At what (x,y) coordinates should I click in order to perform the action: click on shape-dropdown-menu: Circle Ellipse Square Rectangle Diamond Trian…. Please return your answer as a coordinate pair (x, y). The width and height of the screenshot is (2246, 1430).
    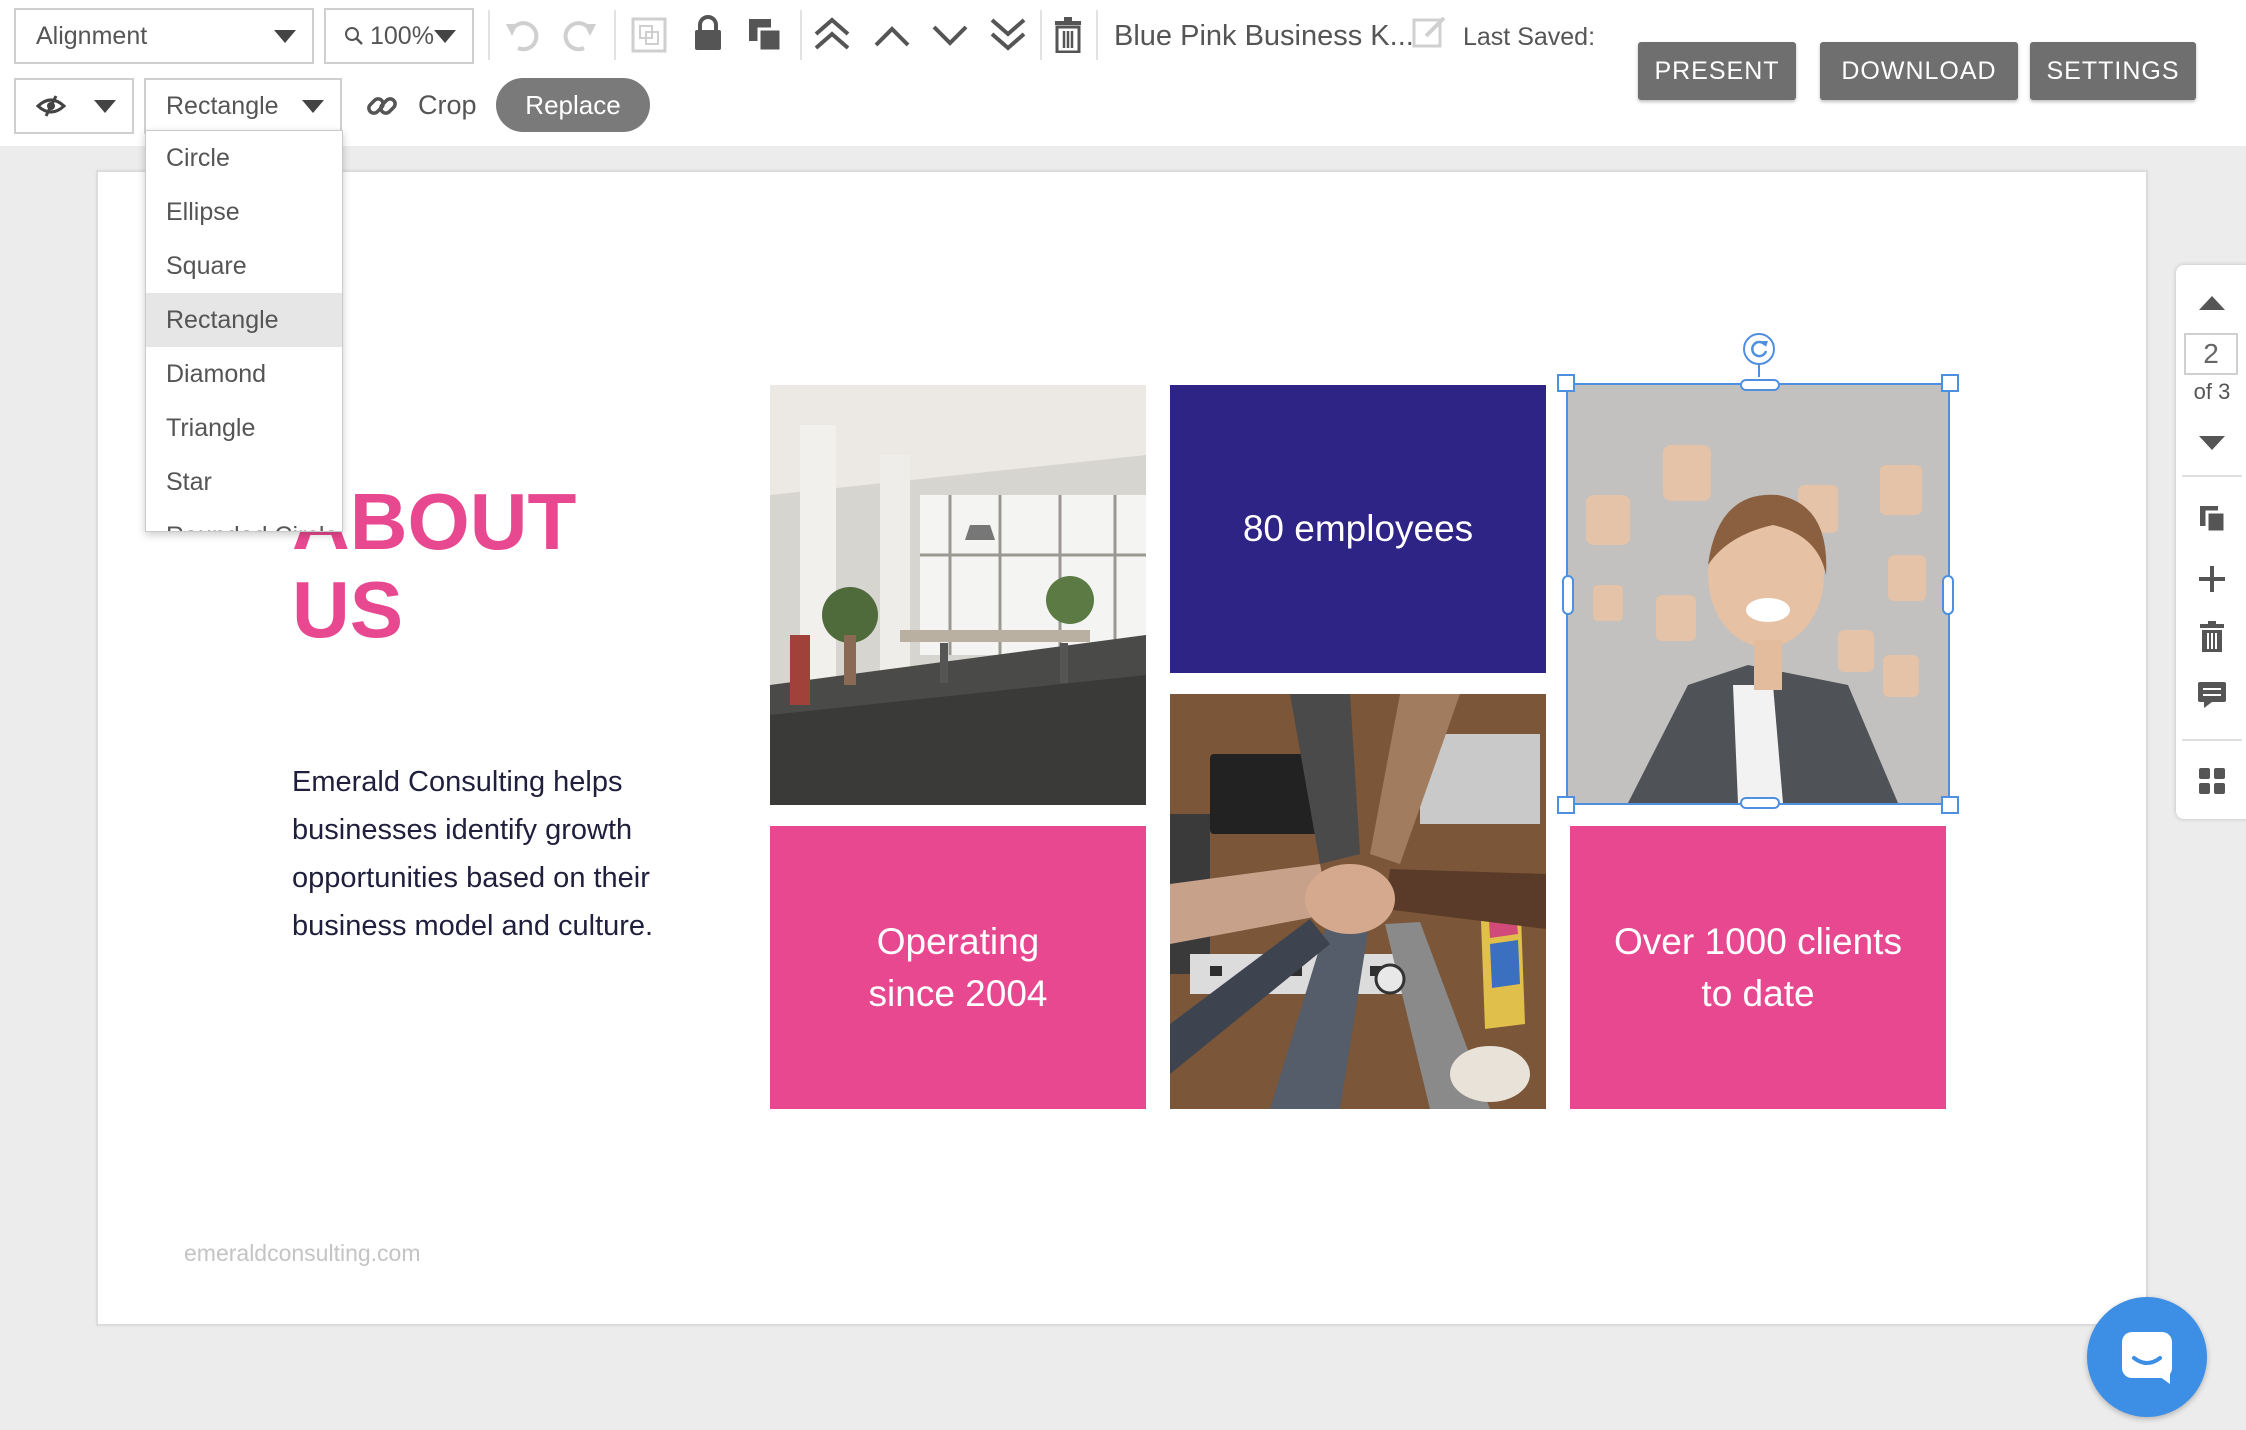
    Looking at the image, I should click on (244, 331).